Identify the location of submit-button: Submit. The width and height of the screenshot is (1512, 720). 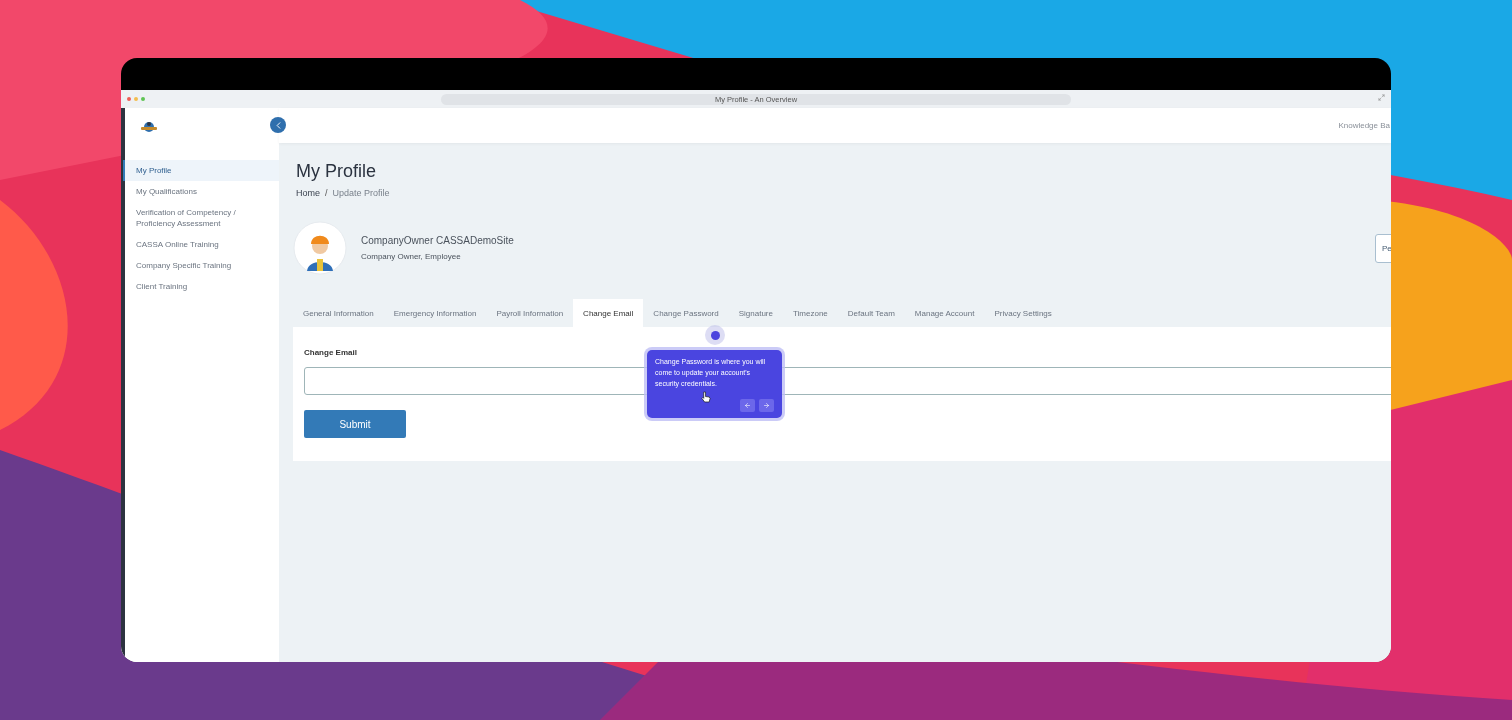
(355, 424).